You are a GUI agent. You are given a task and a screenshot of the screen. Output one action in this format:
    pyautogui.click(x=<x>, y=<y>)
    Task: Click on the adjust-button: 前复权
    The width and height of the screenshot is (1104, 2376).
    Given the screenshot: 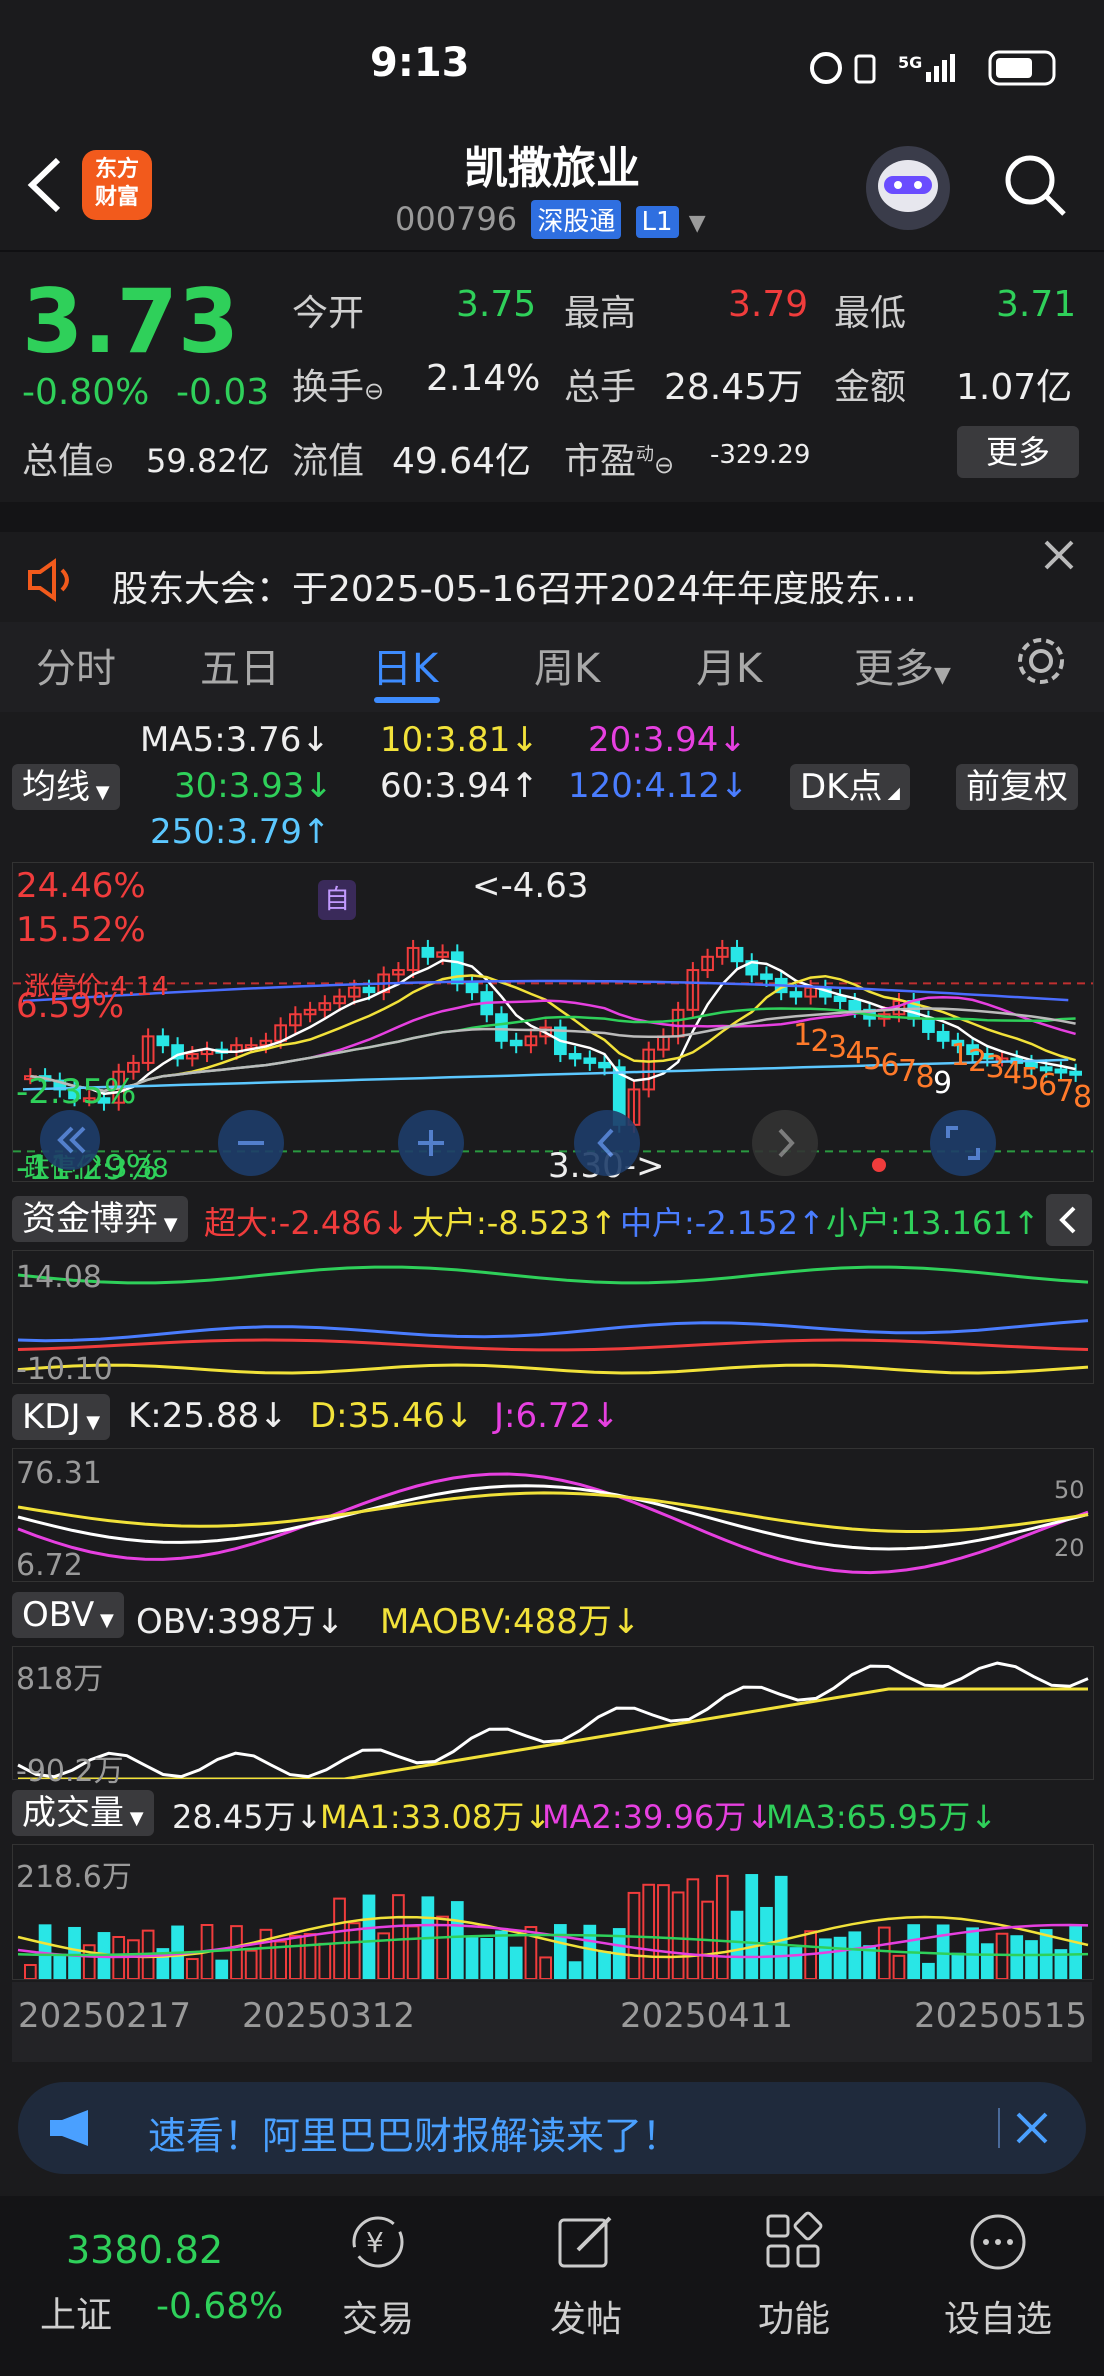 What is the action you would take?
    pyautogui.click(x=1017, y=787)
    